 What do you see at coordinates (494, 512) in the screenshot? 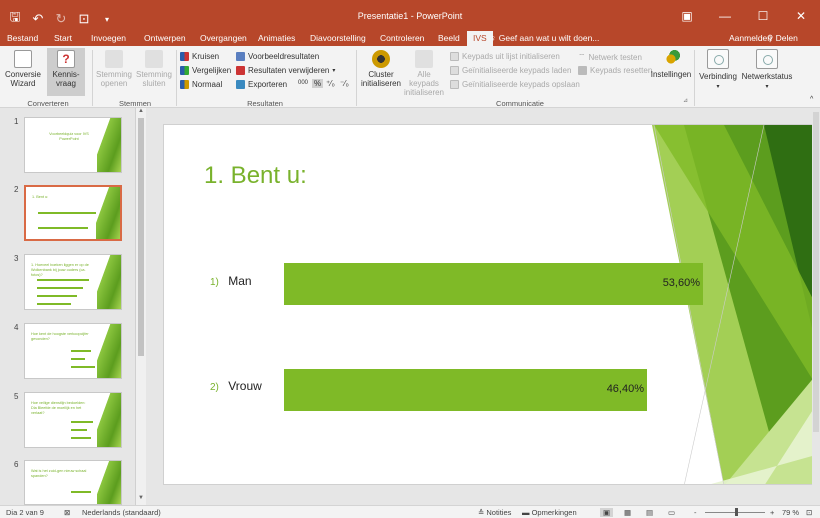
I see `notities-button: ≙ Notities` at bounding box center [494, 512].